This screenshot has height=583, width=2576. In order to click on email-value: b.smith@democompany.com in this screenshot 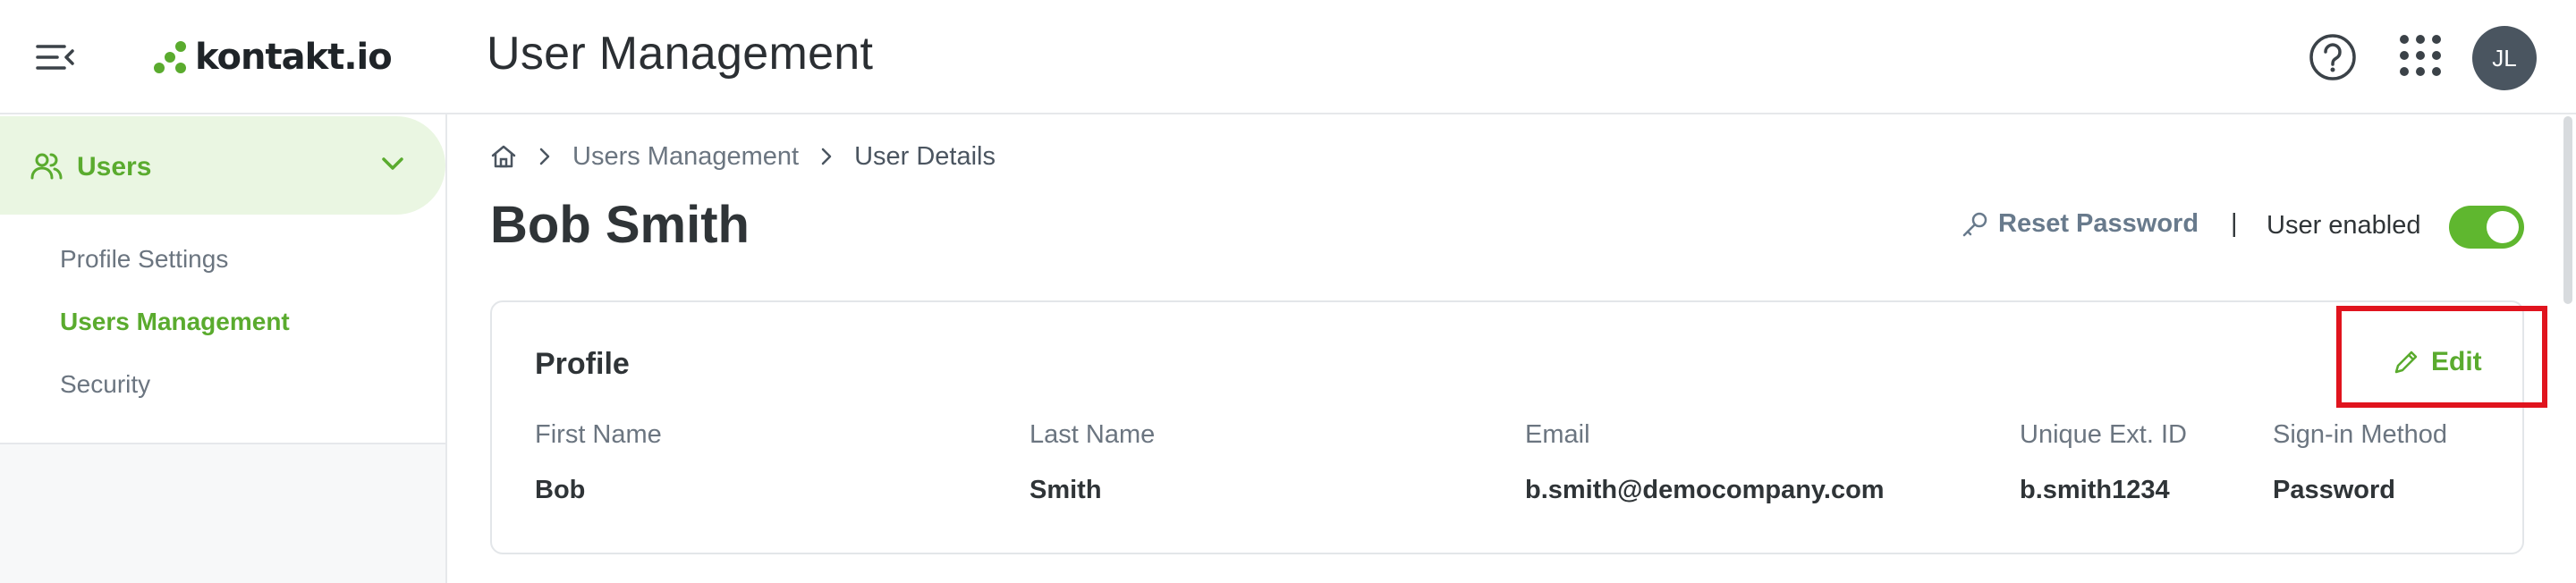, I will do `click(1705, 490)`.